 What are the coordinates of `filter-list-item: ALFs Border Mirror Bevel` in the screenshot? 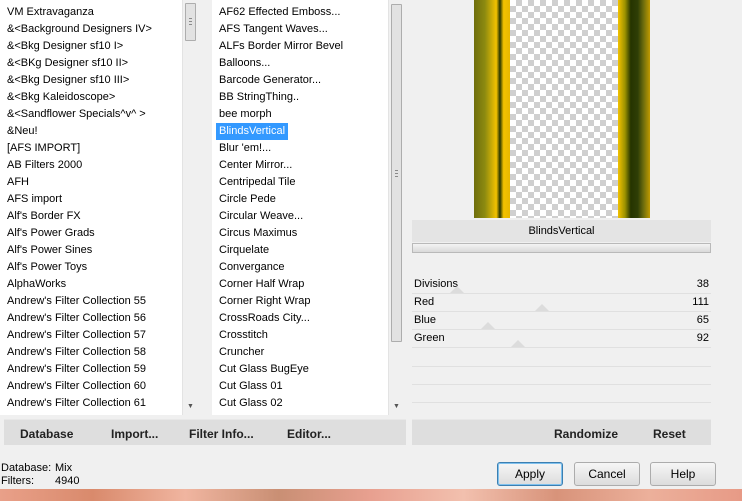 It's located at (281, 46).